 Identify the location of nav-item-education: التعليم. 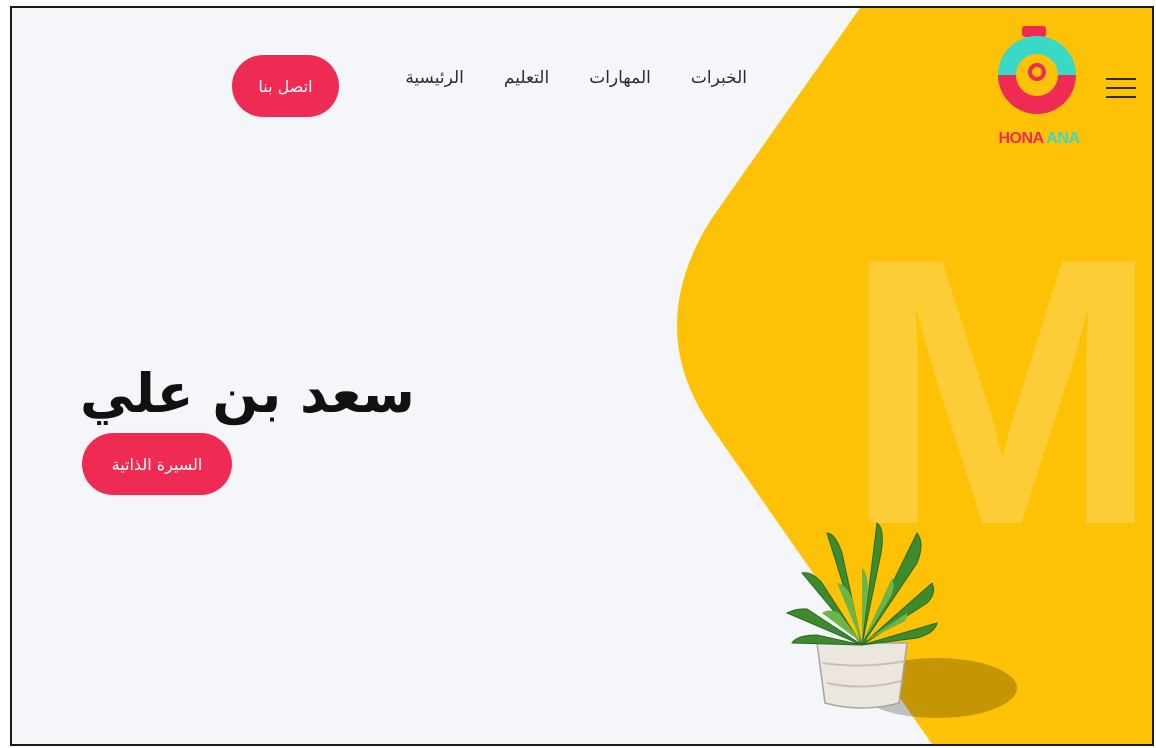
(526, 78).